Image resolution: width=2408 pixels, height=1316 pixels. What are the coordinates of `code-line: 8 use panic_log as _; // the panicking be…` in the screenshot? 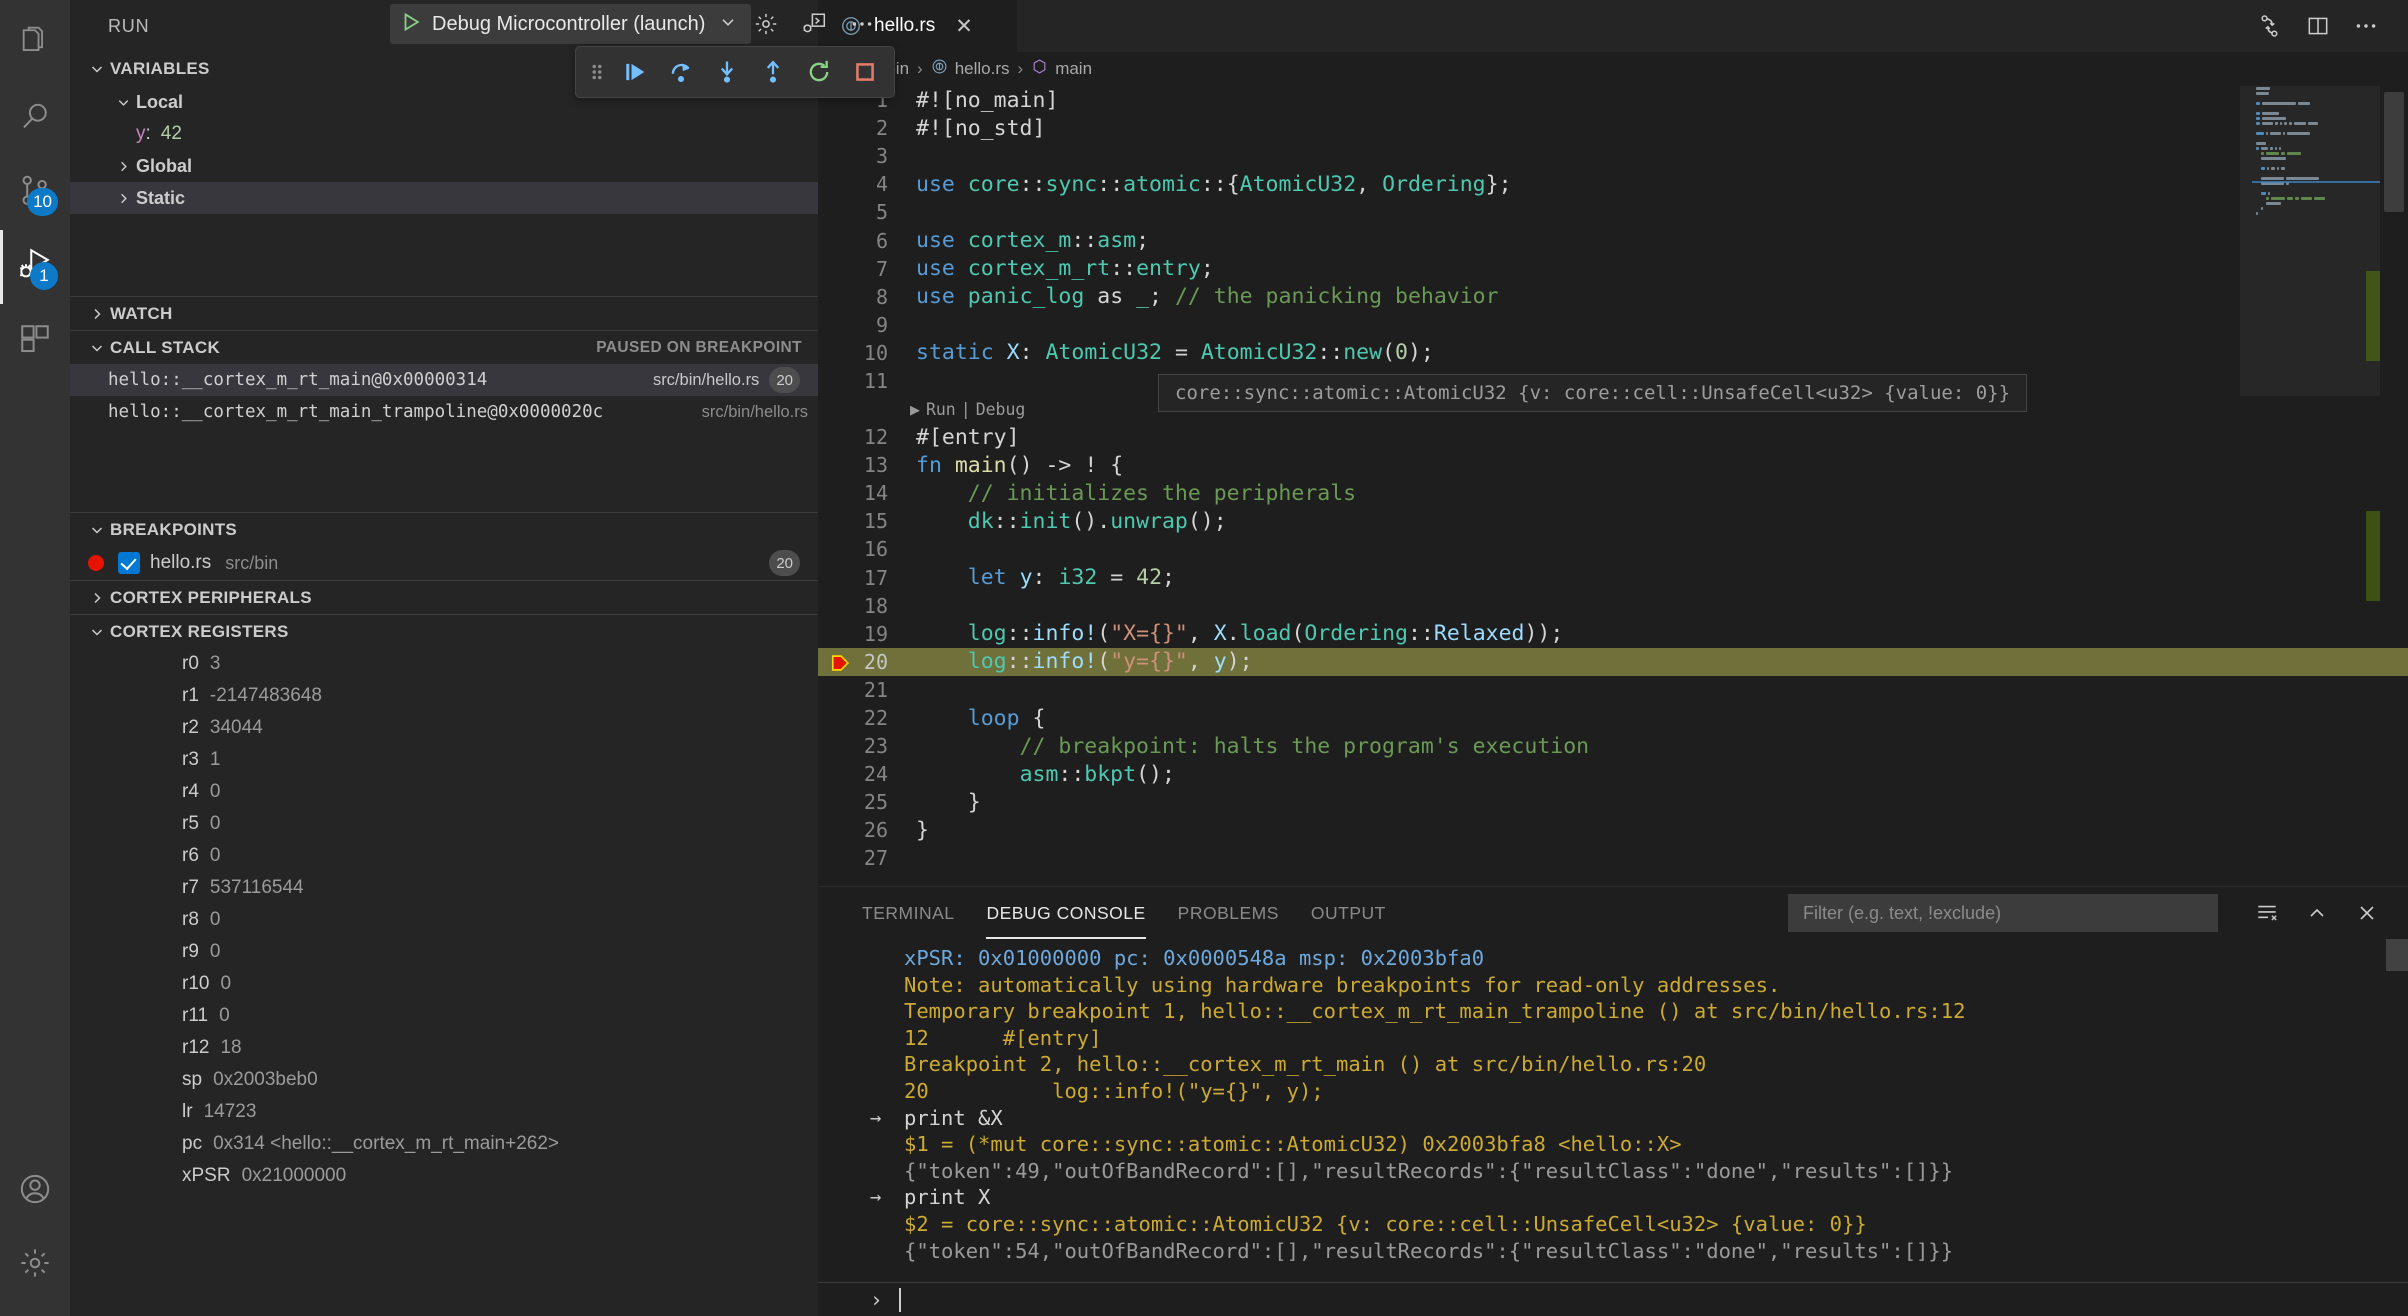 It's located at (1613, 297).